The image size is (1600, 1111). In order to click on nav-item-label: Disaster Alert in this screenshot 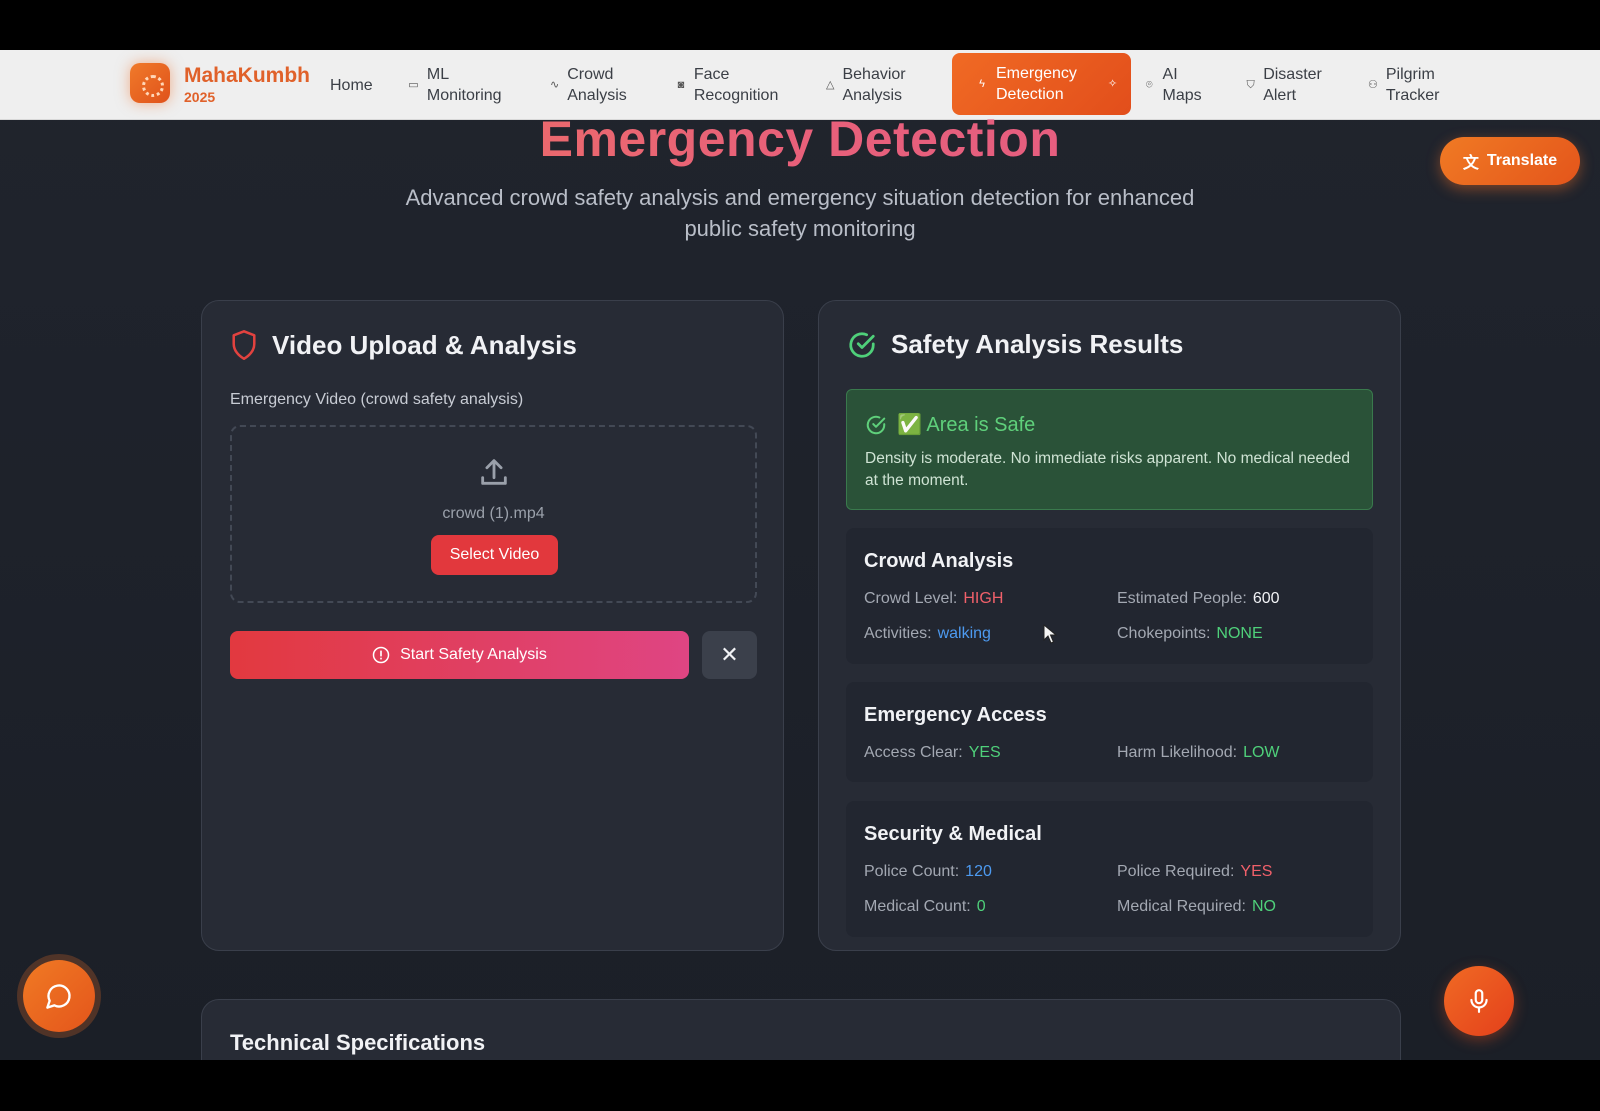, I will do `click(1292, 85)`.